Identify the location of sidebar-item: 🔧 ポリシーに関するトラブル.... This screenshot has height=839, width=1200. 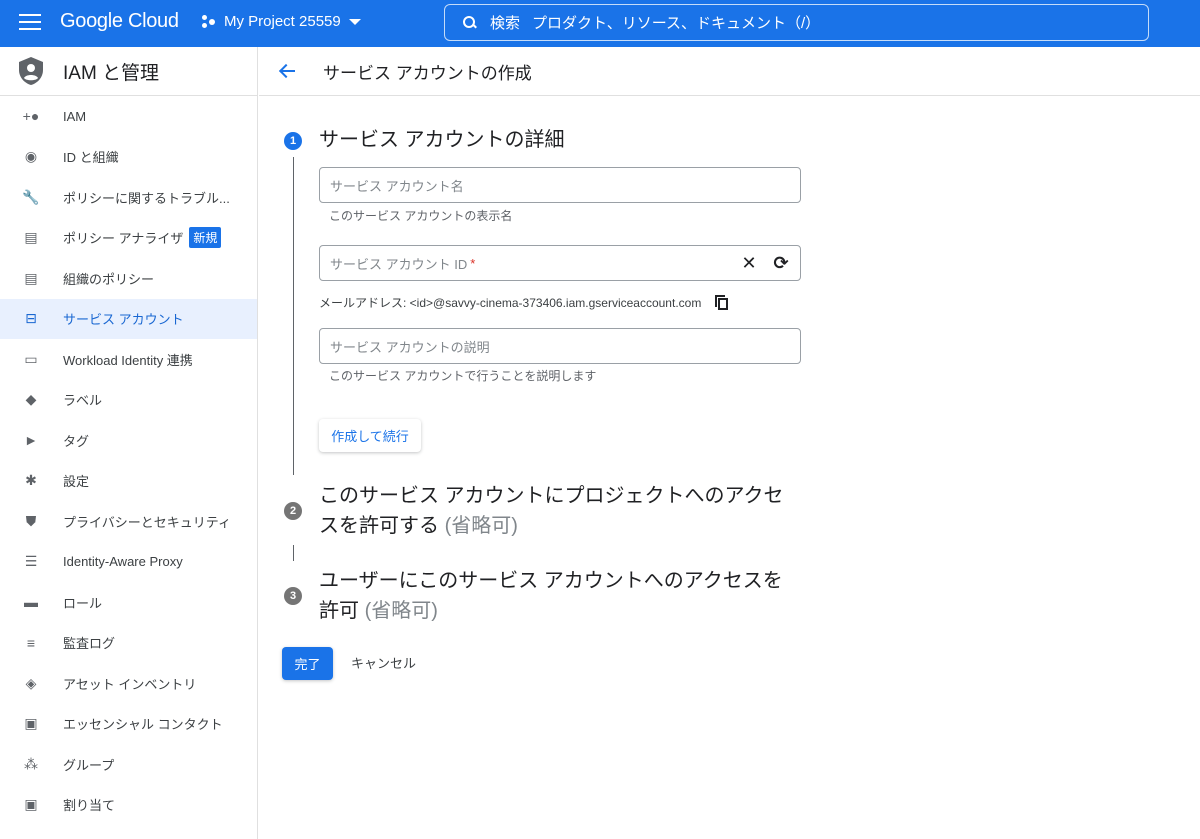
(128, 197).